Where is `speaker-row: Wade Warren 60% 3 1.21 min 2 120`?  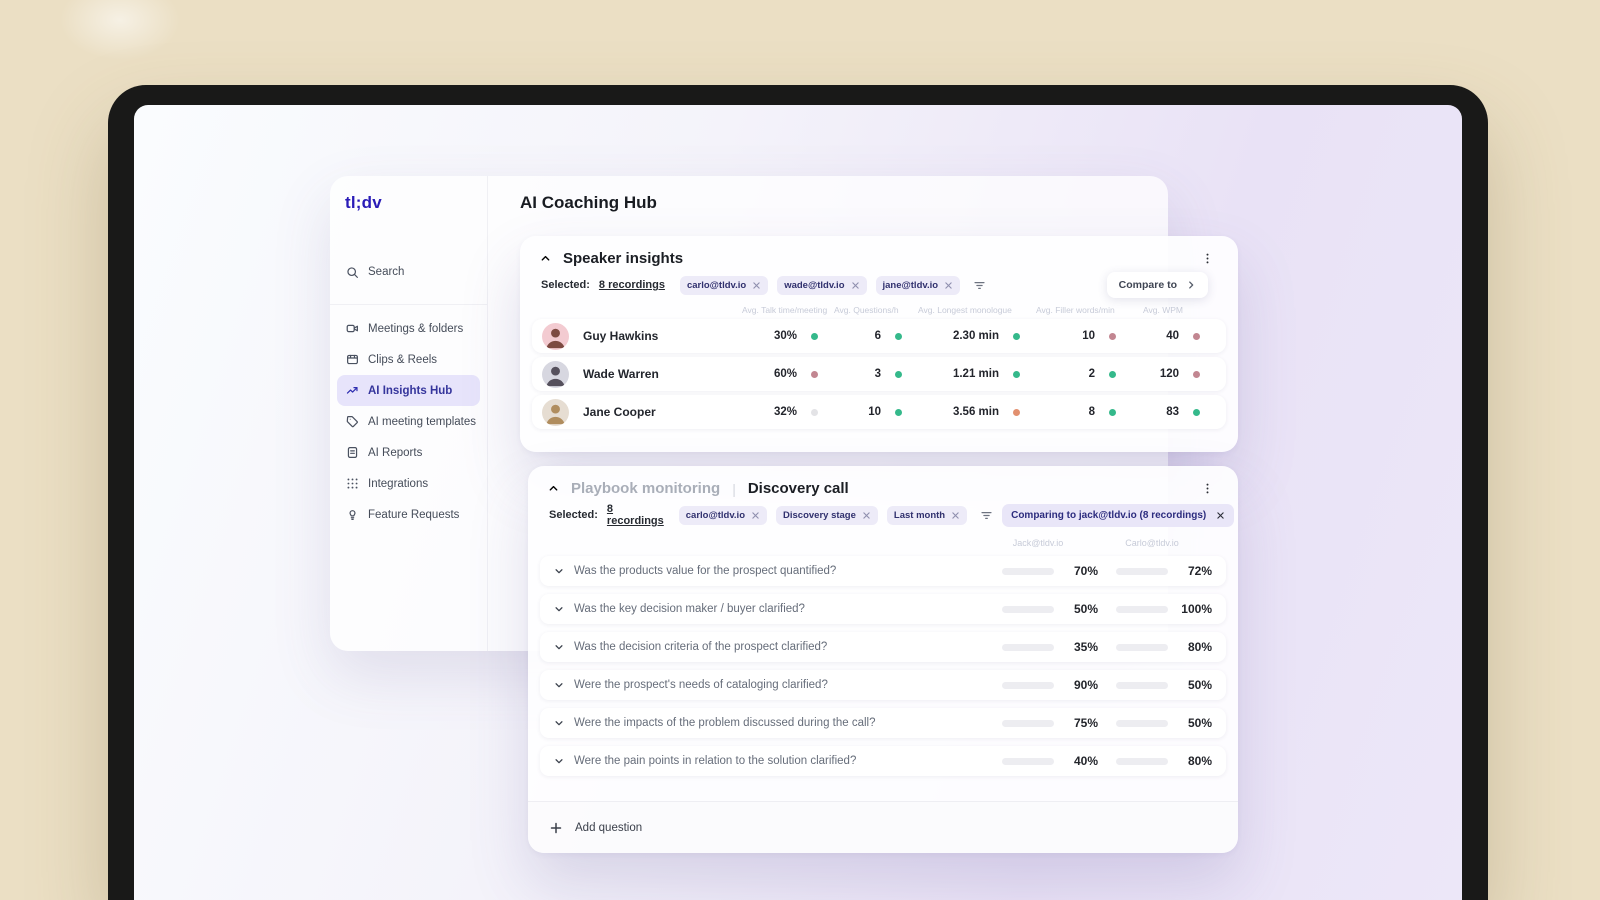
speaker-row: Wade Warren 60% 3 1.21 min 2 120 is located at coordinates (879, 374).